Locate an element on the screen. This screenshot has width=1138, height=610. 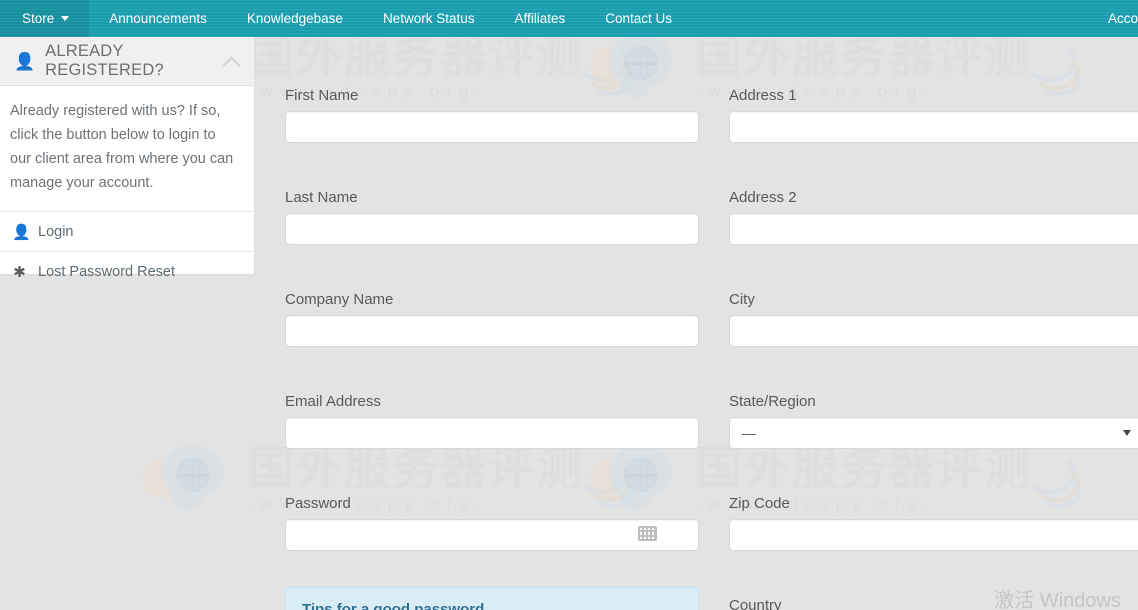
password-label: Password is located at coordinates (318, 503).